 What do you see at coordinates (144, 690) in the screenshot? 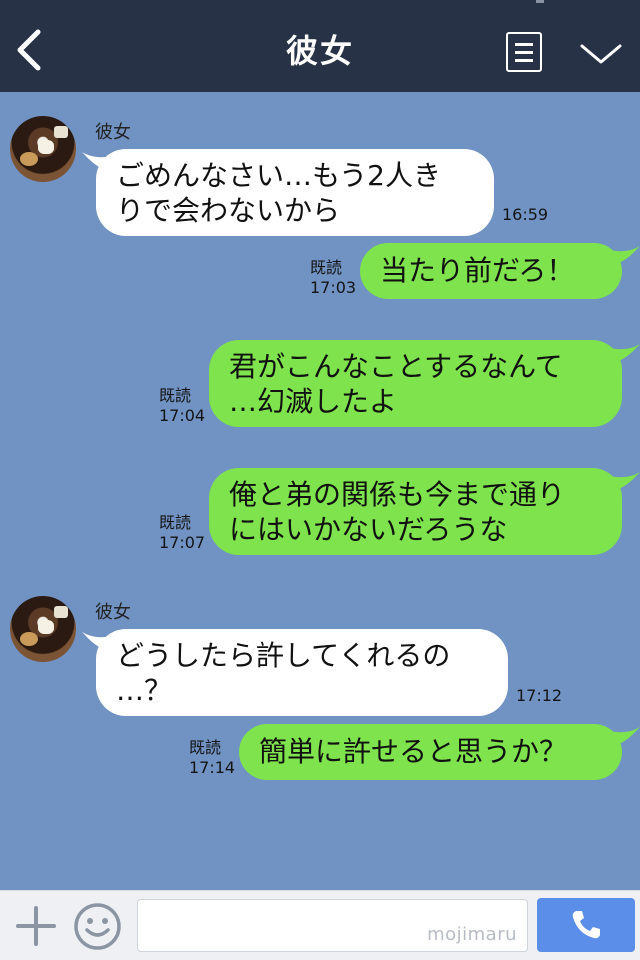
I see `message-text: …？` at bounding box center [144, 690].